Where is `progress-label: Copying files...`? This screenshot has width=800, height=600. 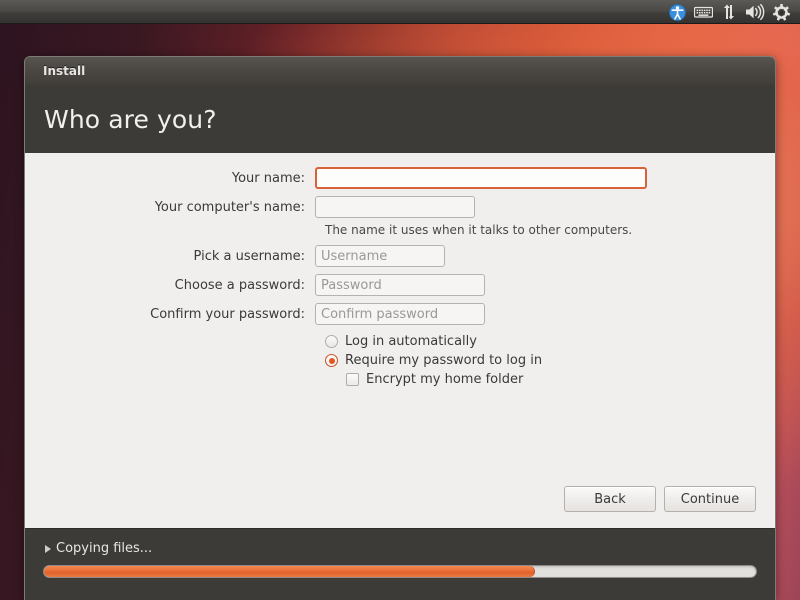
progress-label: Copying files... is located at coordinates (104, 548).